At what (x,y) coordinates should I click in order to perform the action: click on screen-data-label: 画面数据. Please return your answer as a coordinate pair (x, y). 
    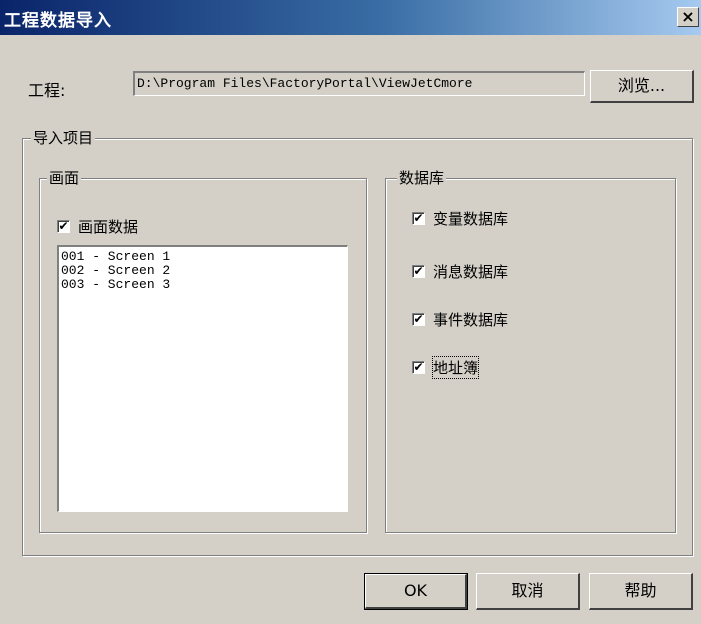
    Looking at the image, I should click on (108, 227).